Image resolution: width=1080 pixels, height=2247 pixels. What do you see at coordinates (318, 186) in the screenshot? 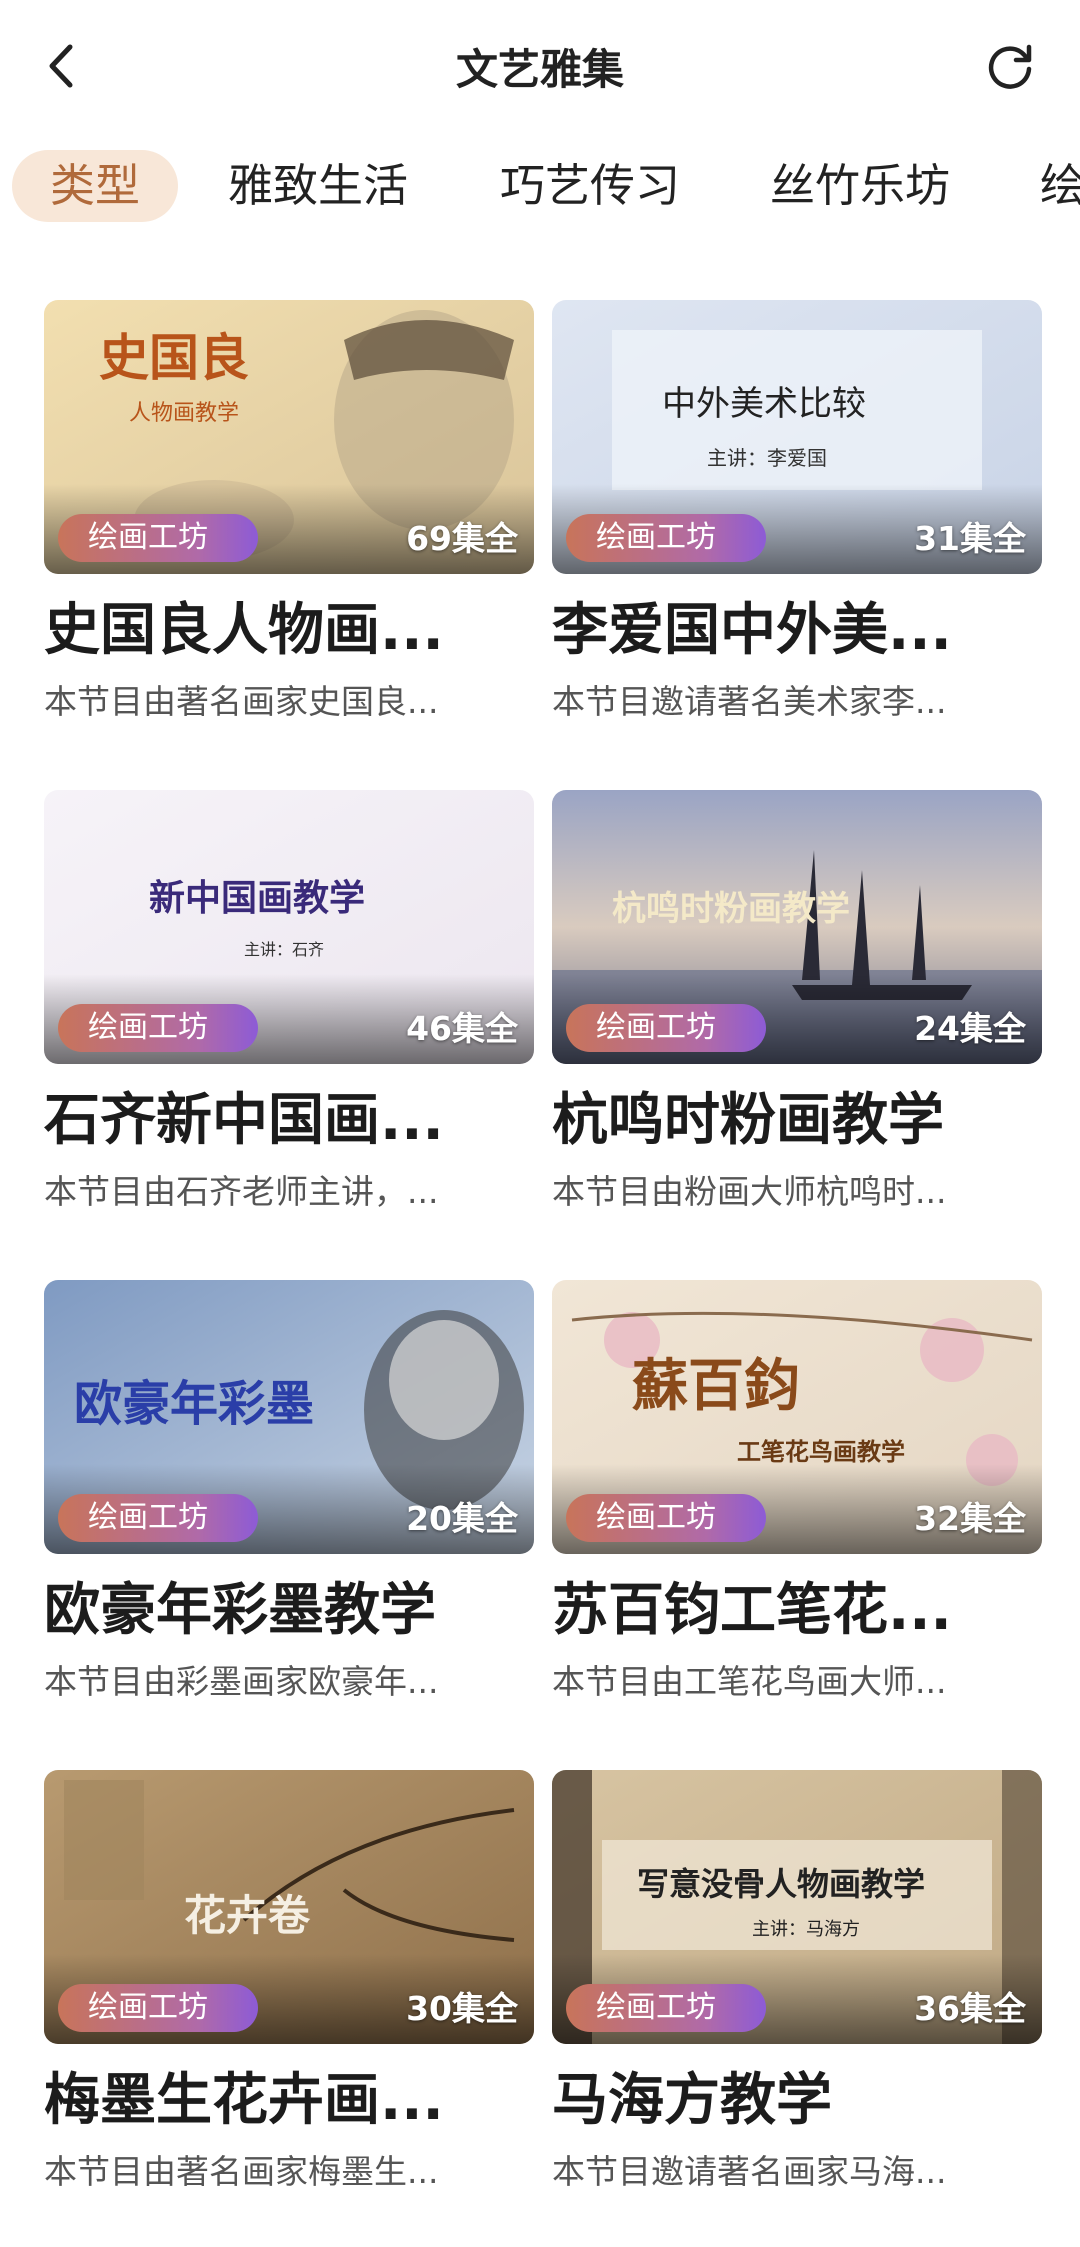
I see `tab-elegant-life: 雅致生活` at bounding box center [318, 186].